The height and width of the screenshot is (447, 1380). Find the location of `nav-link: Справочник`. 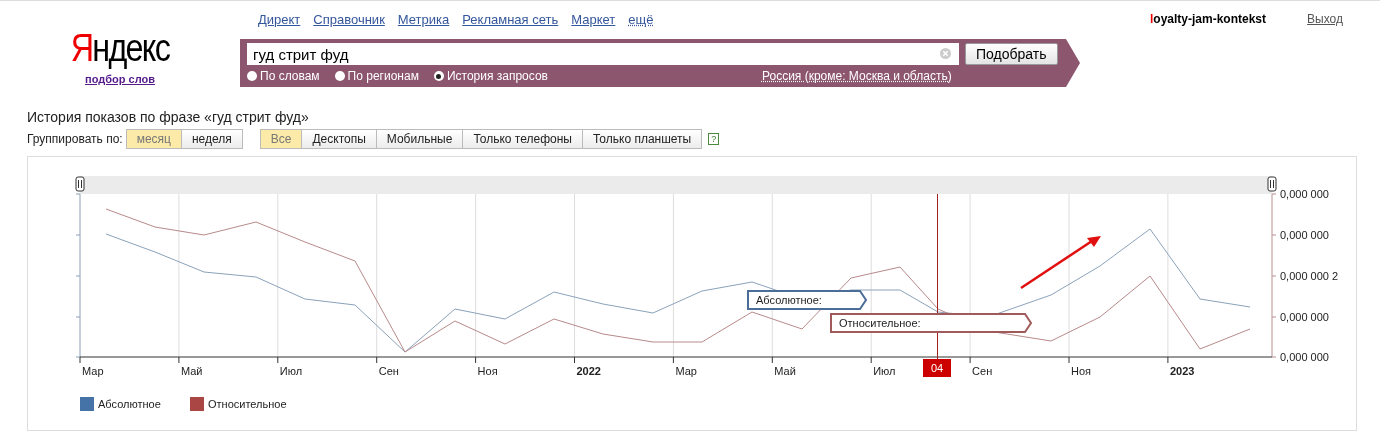

nav-link: Справочник is located at coordinates (349, 25).